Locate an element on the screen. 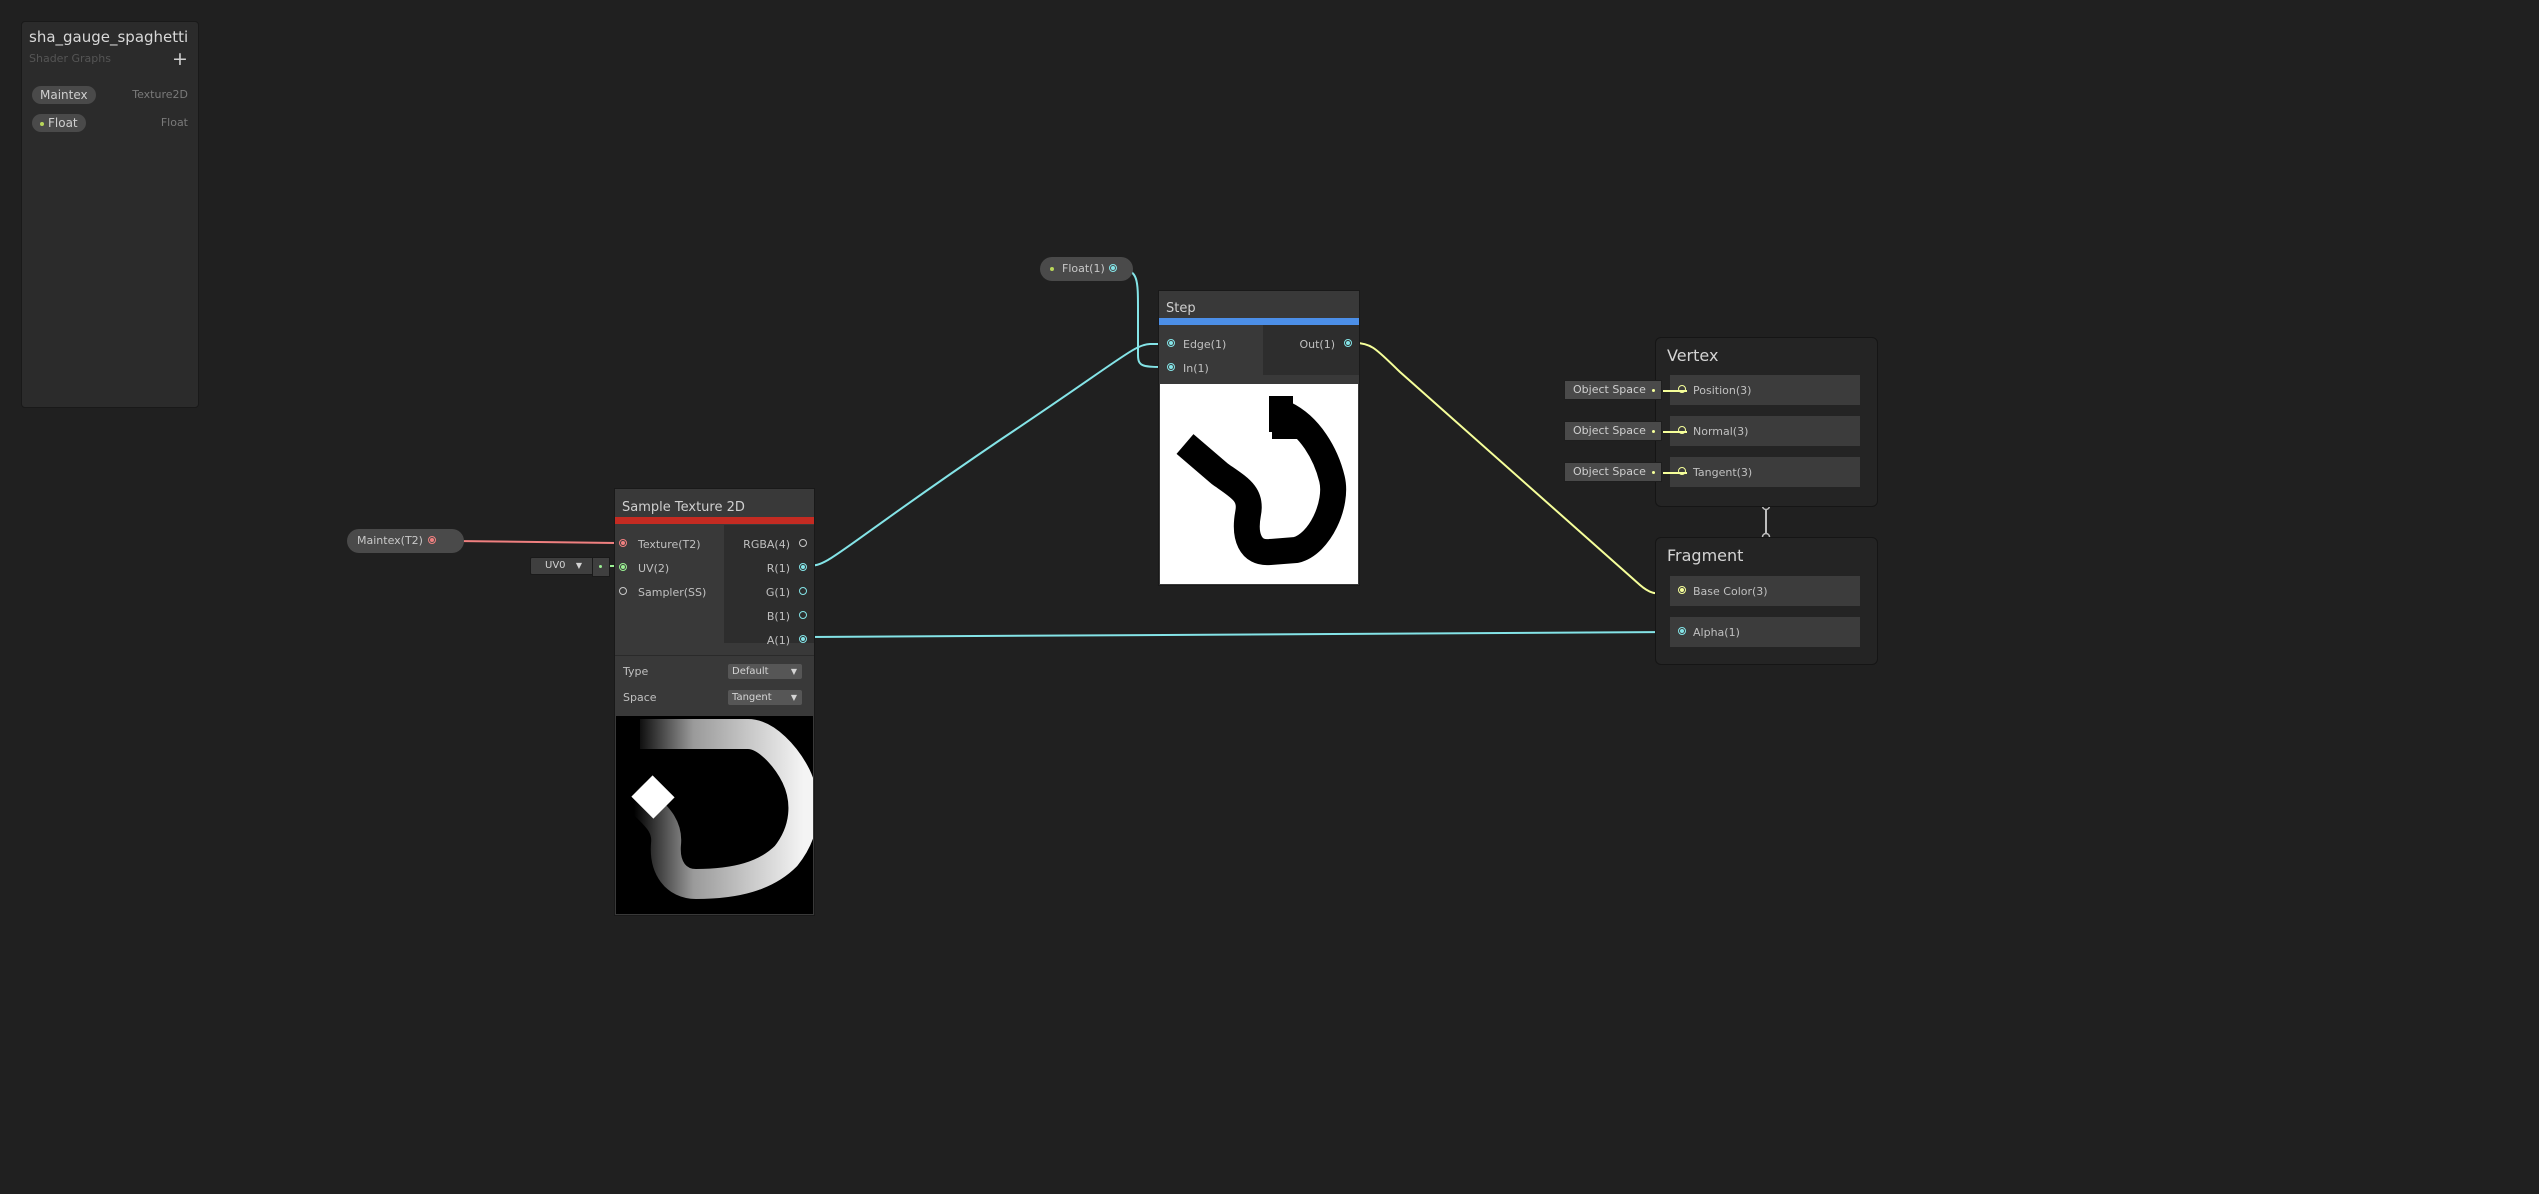 The height and width of the screenshot is (1194, 2539). tangent-space-wire is located at coordinates (1675, 473).